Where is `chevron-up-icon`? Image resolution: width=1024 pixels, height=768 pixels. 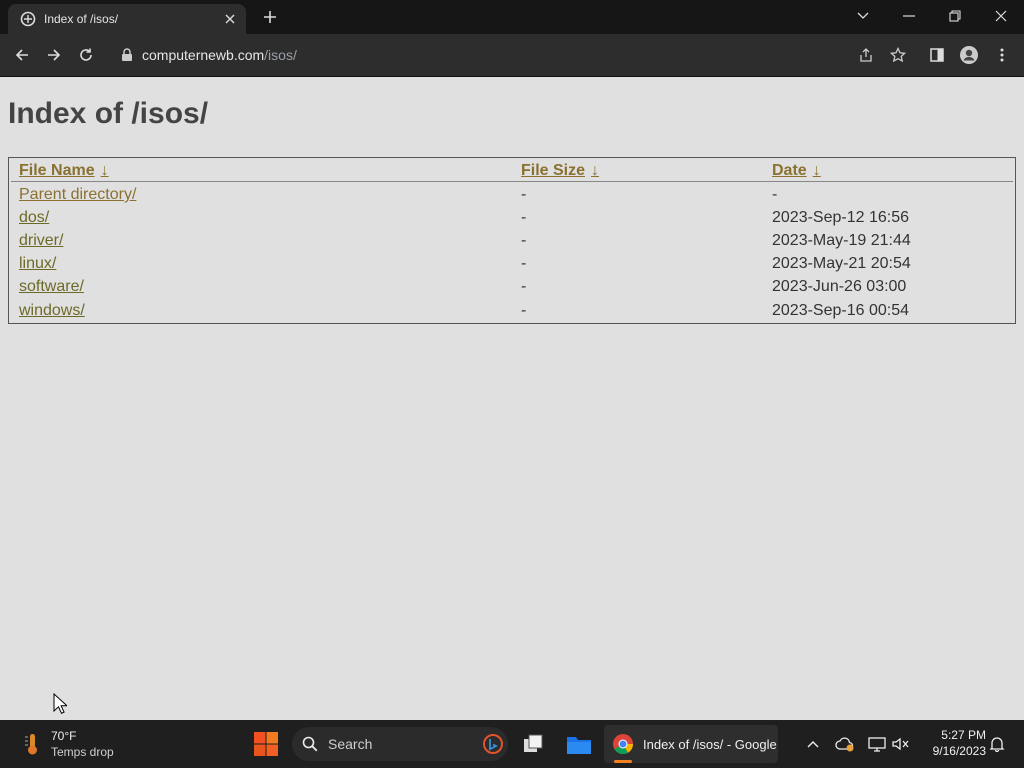
chevron-up-icon is located at coordinates (813, 744).